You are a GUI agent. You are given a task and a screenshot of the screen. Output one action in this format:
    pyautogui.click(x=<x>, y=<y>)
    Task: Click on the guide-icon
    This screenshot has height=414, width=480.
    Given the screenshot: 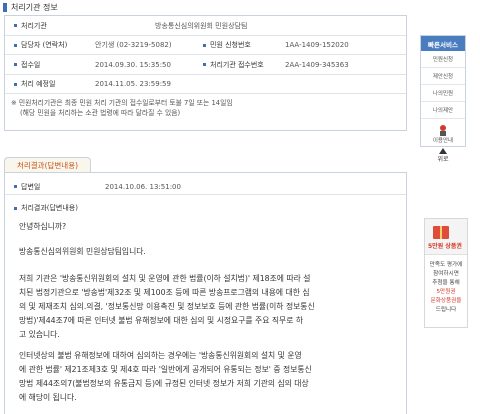 What is the action you would take?
    pyautogui.click(x=443, y=130)
    